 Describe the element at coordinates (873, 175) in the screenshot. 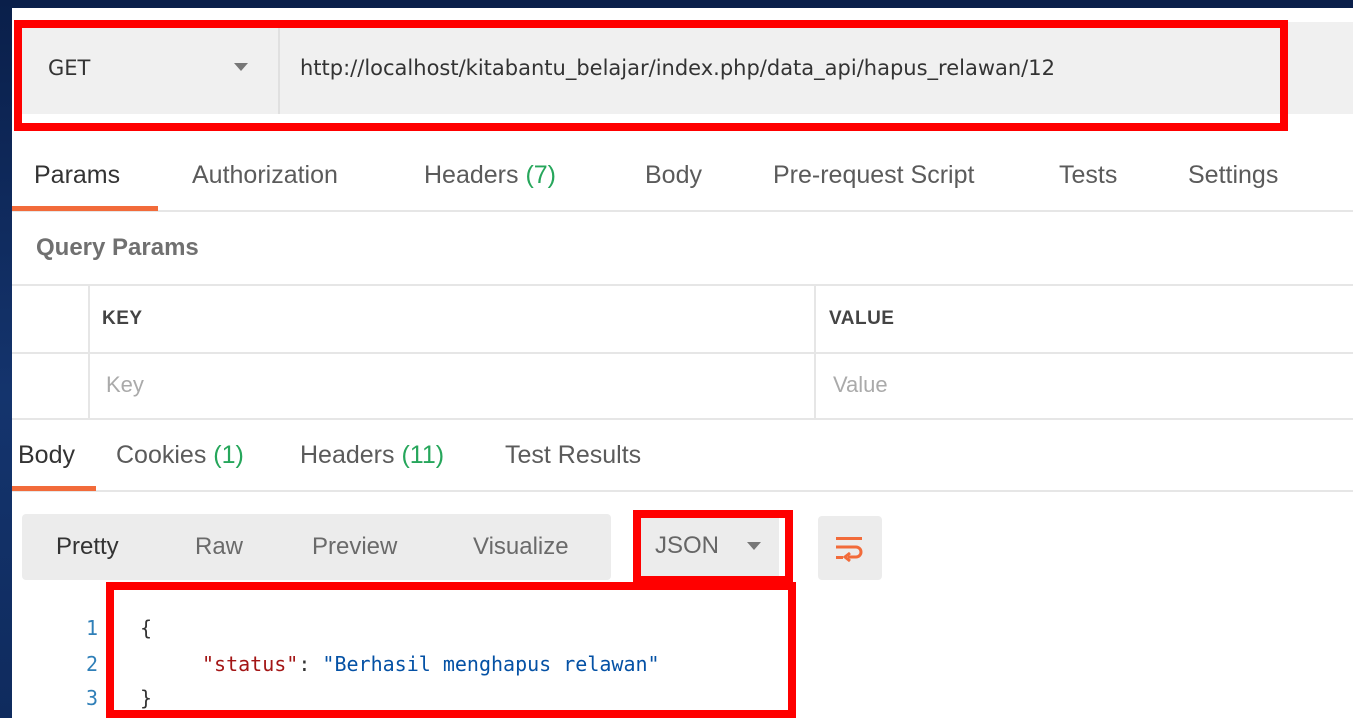

I see `tab-pre-request-script: Pre-request Script` at that location.